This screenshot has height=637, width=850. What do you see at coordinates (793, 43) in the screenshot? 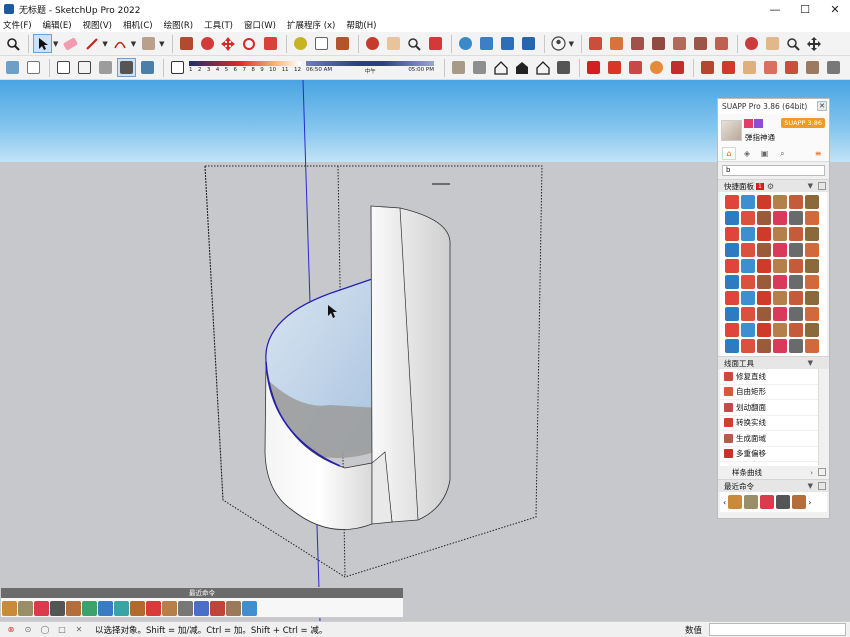
I see `zoom-window-icon` at bounding box center [793, 43].